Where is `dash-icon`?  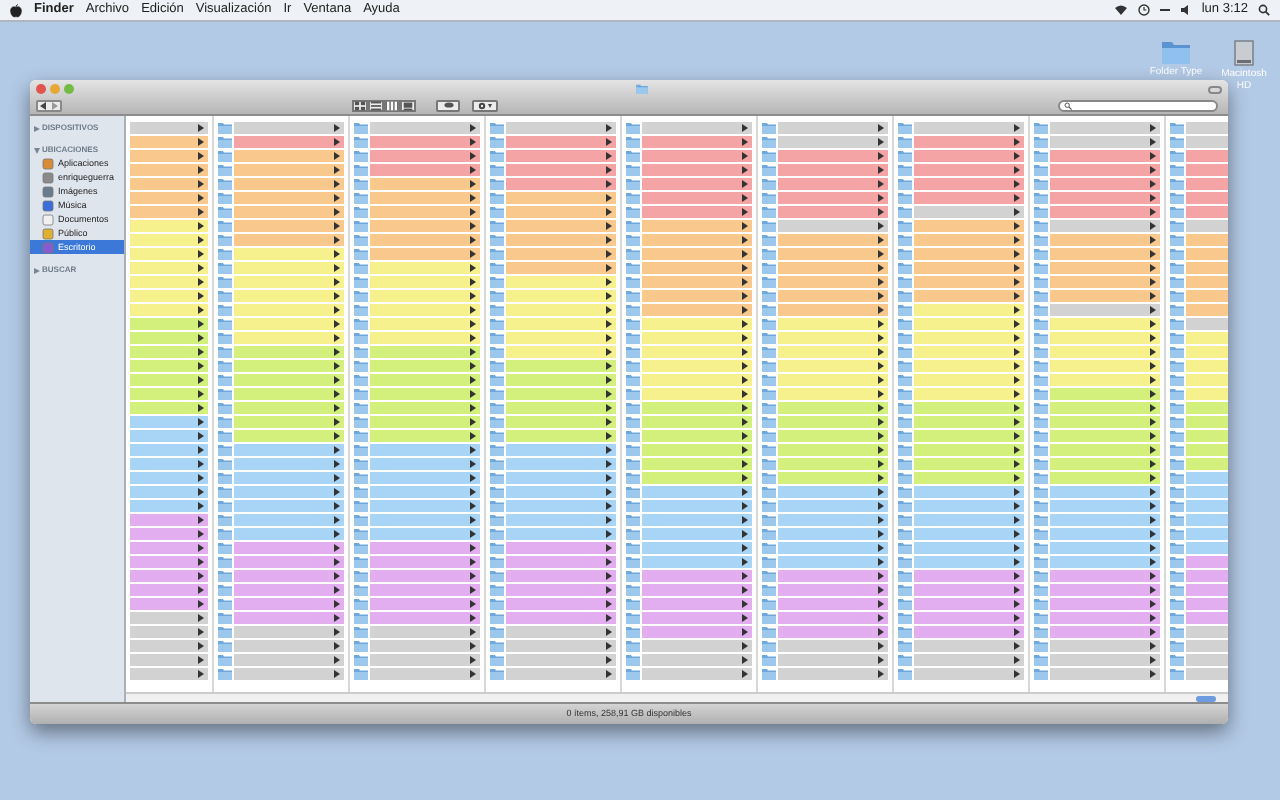 dash-icon is located at coordinates (1164, 10).